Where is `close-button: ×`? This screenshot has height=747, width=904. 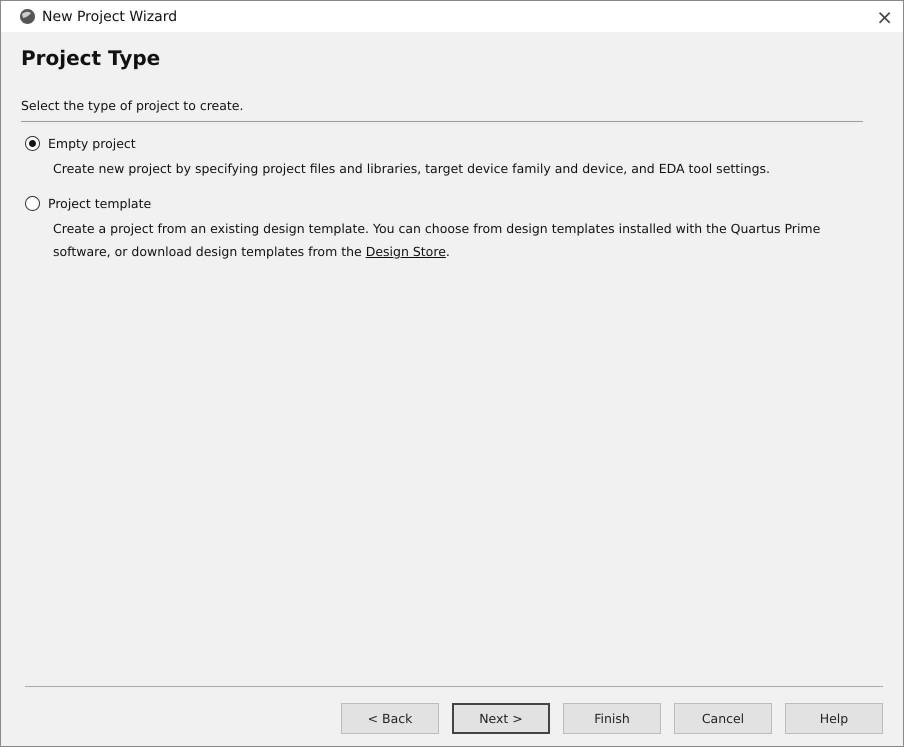
close-button: × is located at coordinates (884, 16).